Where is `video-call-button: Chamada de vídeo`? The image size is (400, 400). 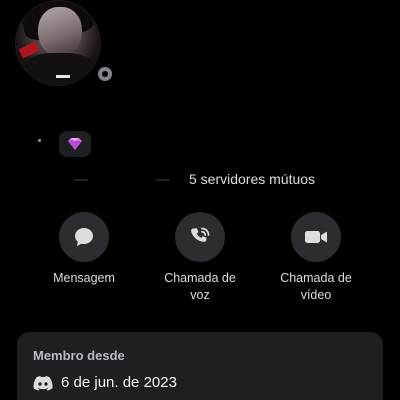 video-call-button: Chamada de vídeo is located at coordinates (316, 258).